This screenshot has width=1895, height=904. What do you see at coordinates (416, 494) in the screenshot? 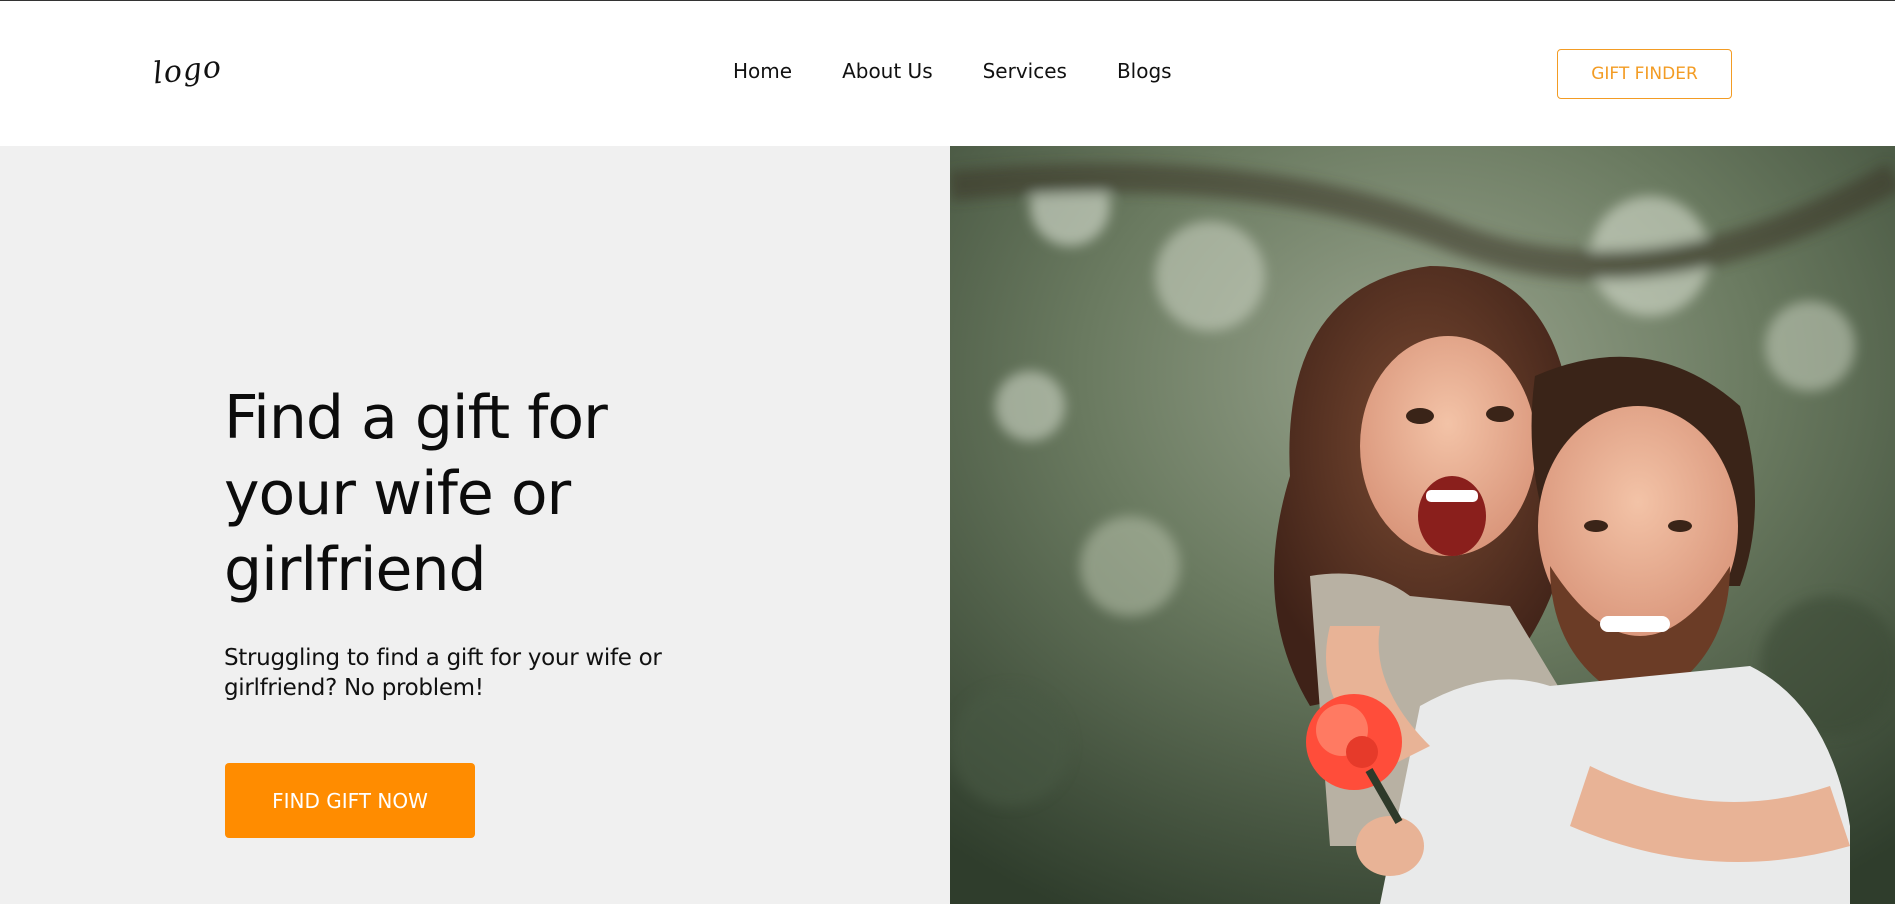
I see `hero-title: Find a gift for your wife or girlfriend` at bounding box center [416, 494].